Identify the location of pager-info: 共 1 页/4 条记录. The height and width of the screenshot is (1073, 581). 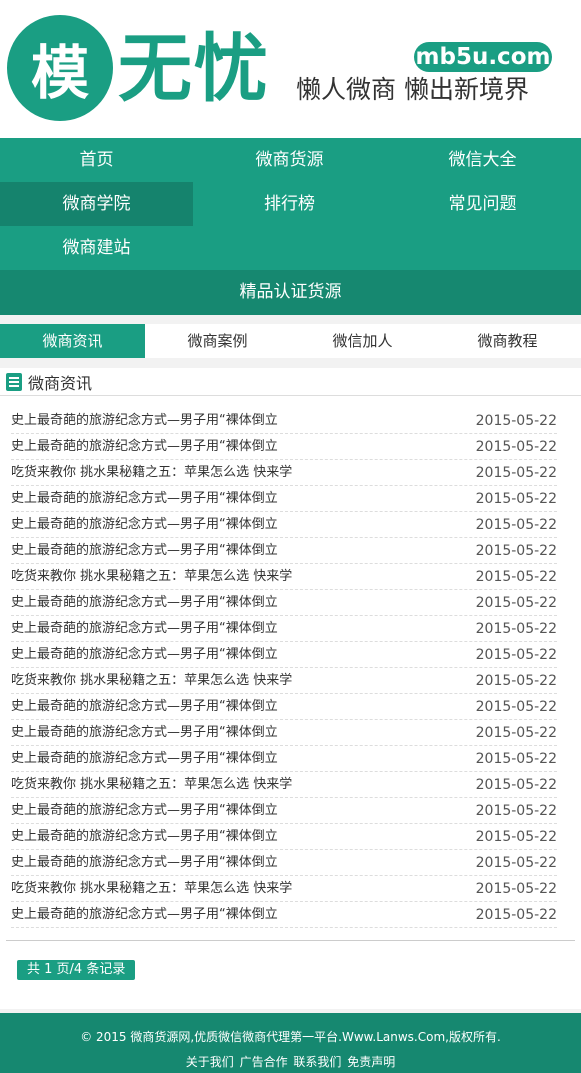
(76, 970).